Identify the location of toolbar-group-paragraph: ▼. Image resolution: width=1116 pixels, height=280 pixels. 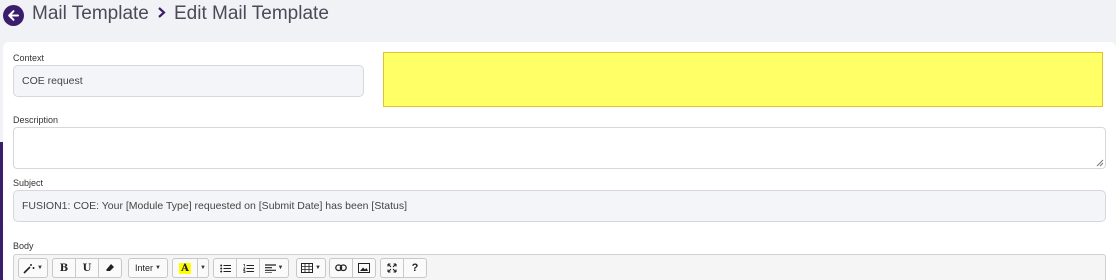
(251, 268).